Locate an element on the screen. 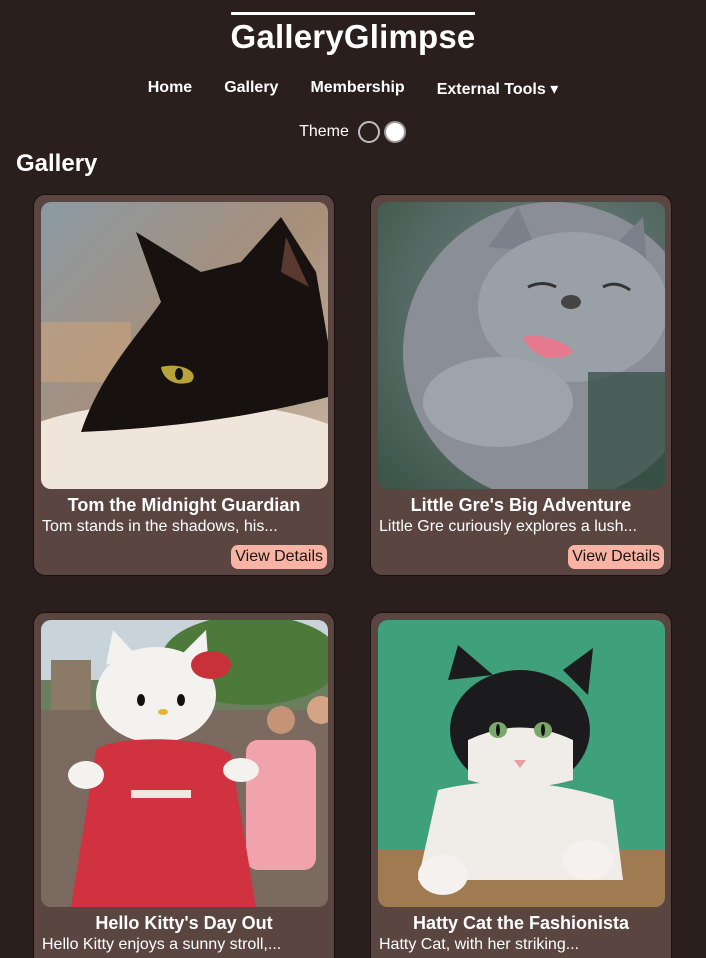  main-nav: Home Gallery Membership External Tools ▾ is located at coordinates (353, 89).